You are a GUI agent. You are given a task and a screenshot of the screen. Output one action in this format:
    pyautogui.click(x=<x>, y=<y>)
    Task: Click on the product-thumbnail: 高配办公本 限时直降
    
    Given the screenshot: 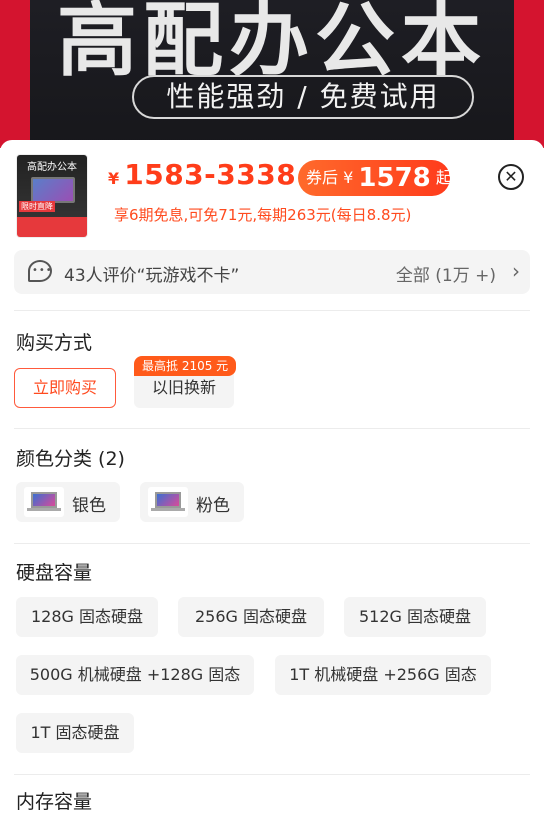 What is the action you would take?
    pyautogui.click(x=52, y=196)
    